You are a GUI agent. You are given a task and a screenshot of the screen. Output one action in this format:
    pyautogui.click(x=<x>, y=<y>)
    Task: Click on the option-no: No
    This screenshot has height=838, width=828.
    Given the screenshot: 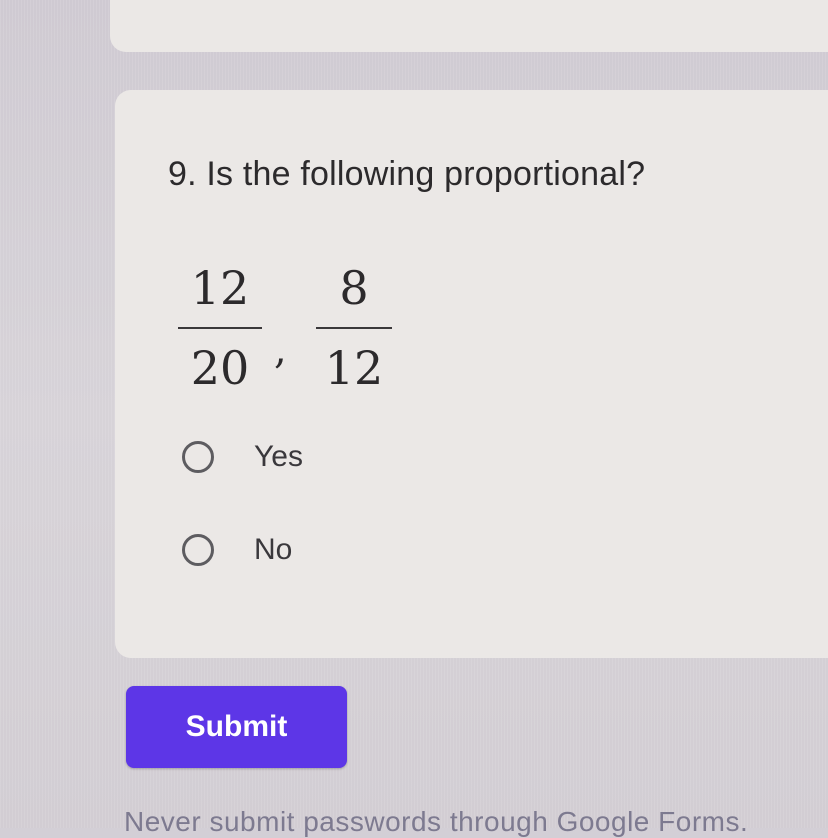 What is the action you would take?
    pyautogui.click(x=237, y=550)
    